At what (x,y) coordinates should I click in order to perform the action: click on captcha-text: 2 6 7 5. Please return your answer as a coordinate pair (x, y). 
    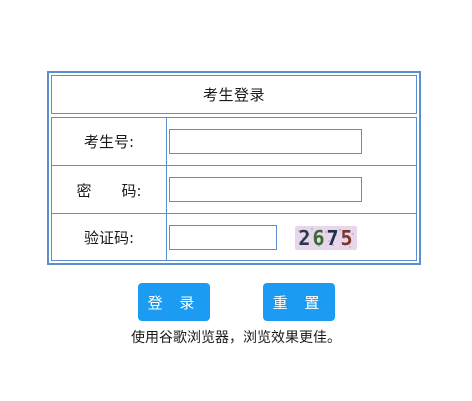
    Looking at the image, I should click on (326, 238).